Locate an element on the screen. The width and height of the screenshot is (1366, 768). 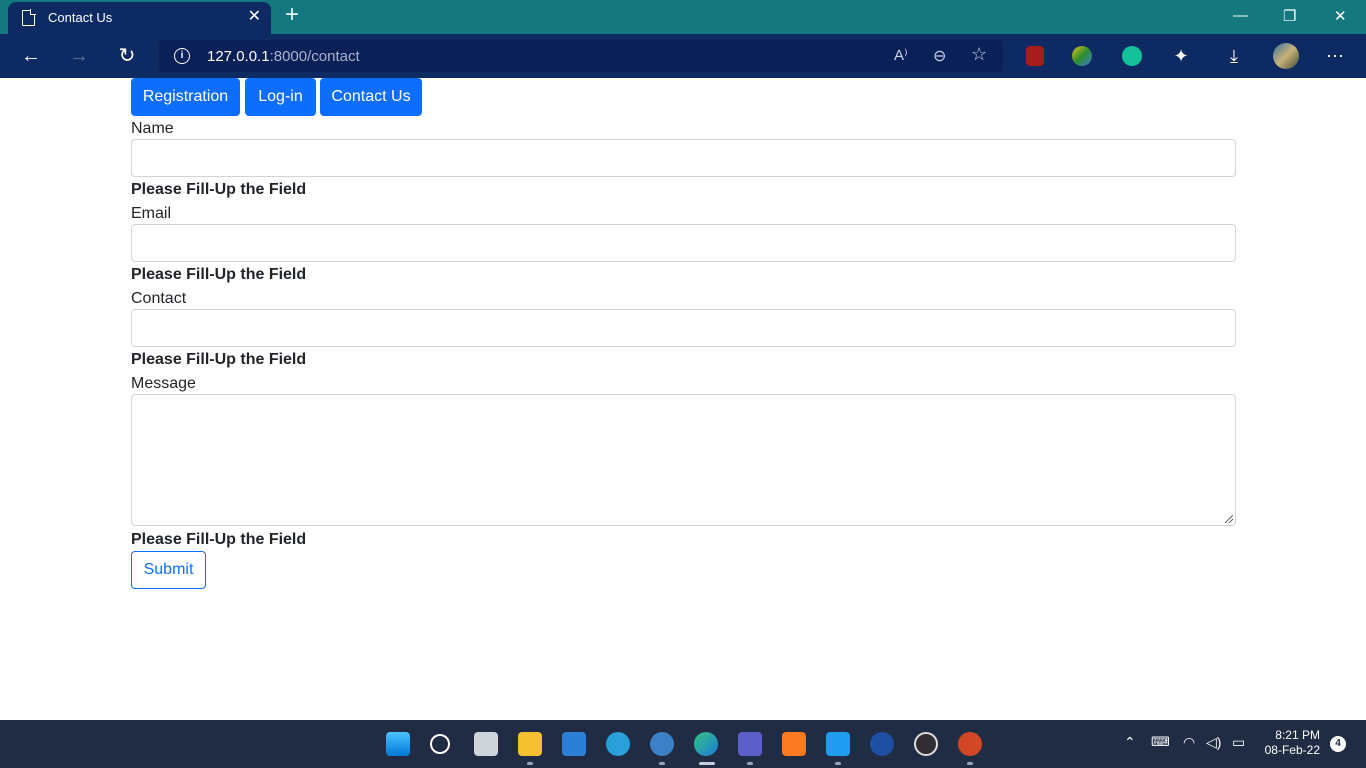
nav-contact-button: Contact Us is located at coordinates (371, 97).